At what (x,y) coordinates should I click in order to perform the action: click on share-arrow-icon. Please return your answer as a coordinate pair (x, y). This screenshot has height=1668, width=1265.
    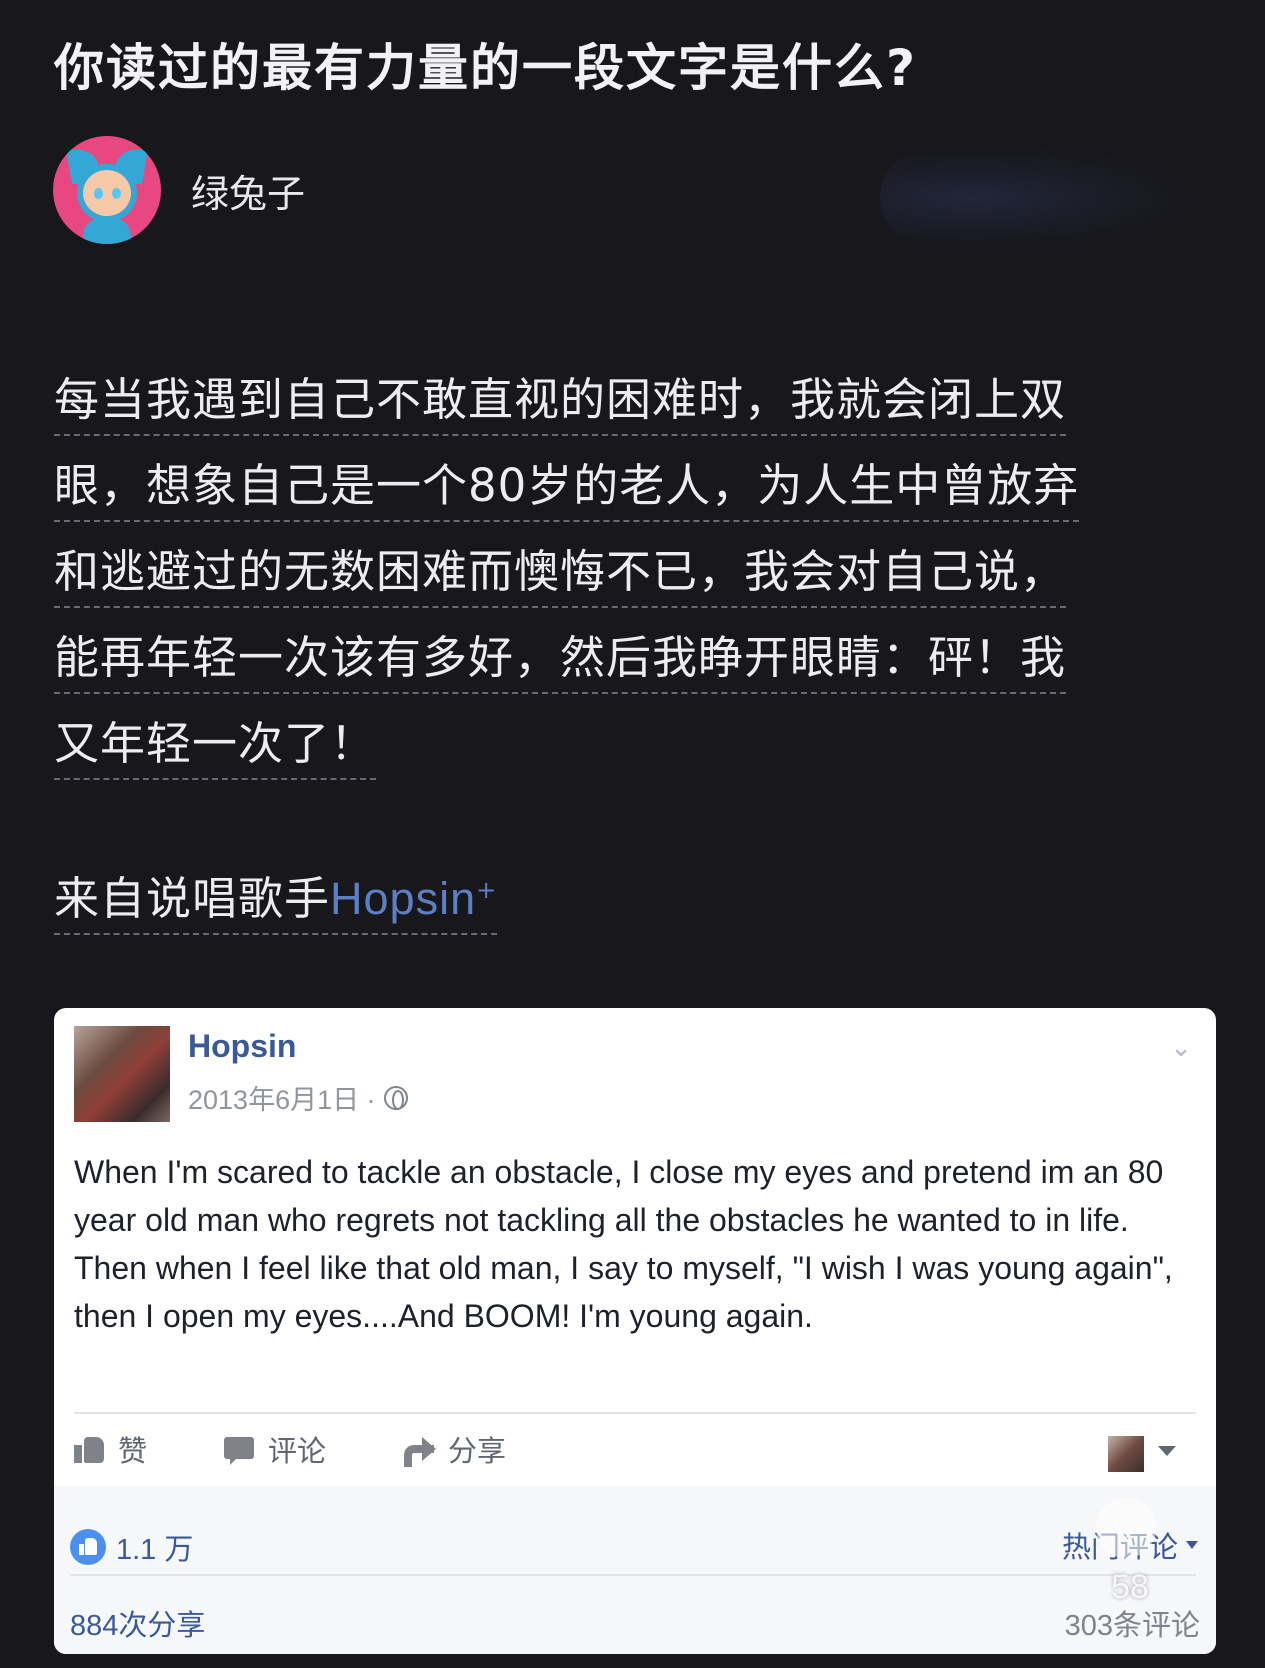
    Looking at the image, I should click on (420, 1451).